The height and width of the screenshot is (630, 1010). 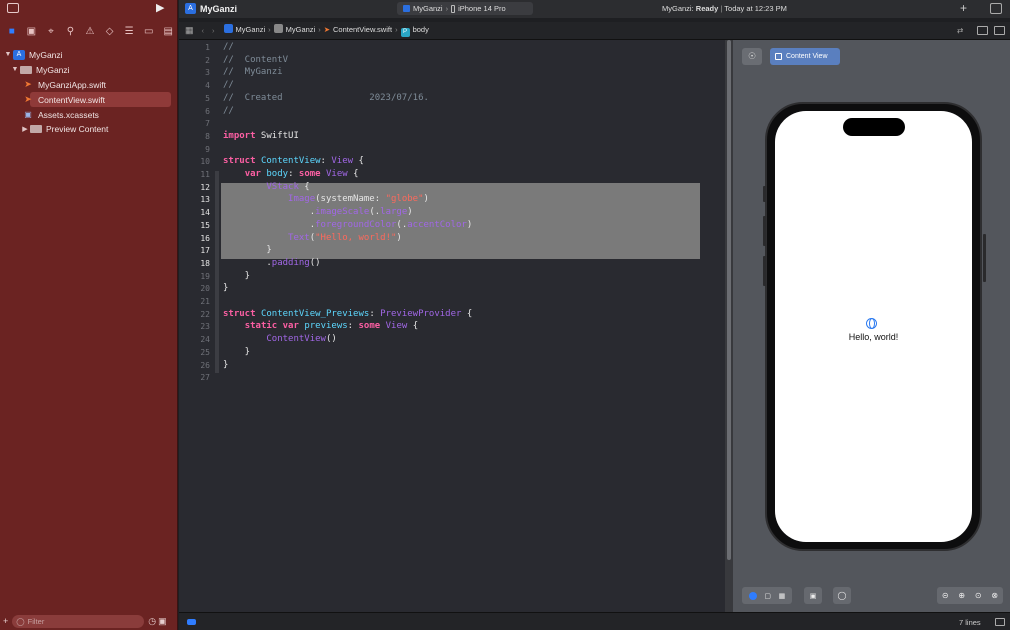 What do you see at coordinates (5, 621) in the screenshot?
I see `add-icon: +` at bounding box center [5, 621].